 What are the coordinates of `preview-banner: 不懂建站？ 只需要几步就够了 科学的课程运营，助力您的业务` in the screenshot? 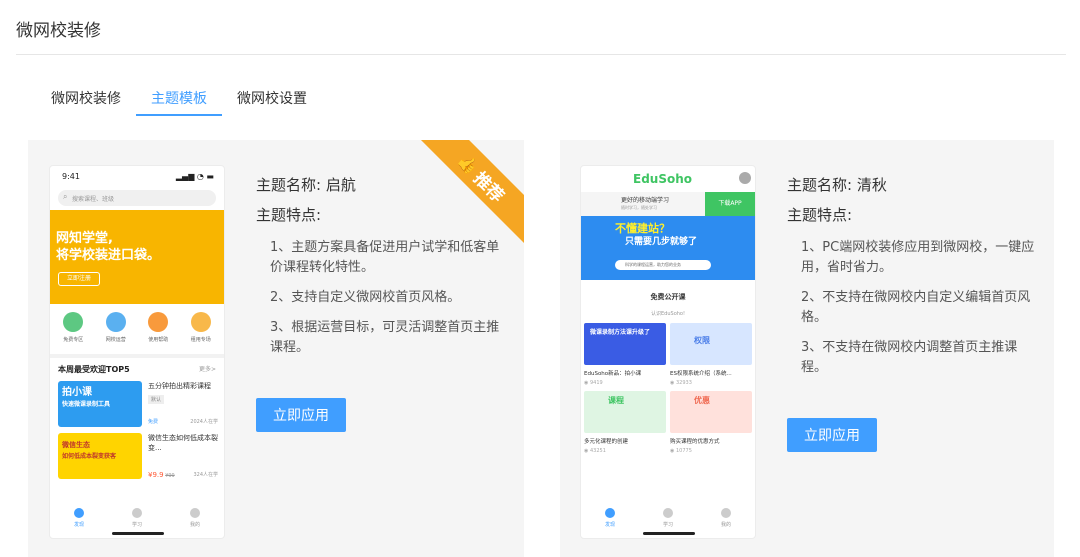 It's located at (668, 248).